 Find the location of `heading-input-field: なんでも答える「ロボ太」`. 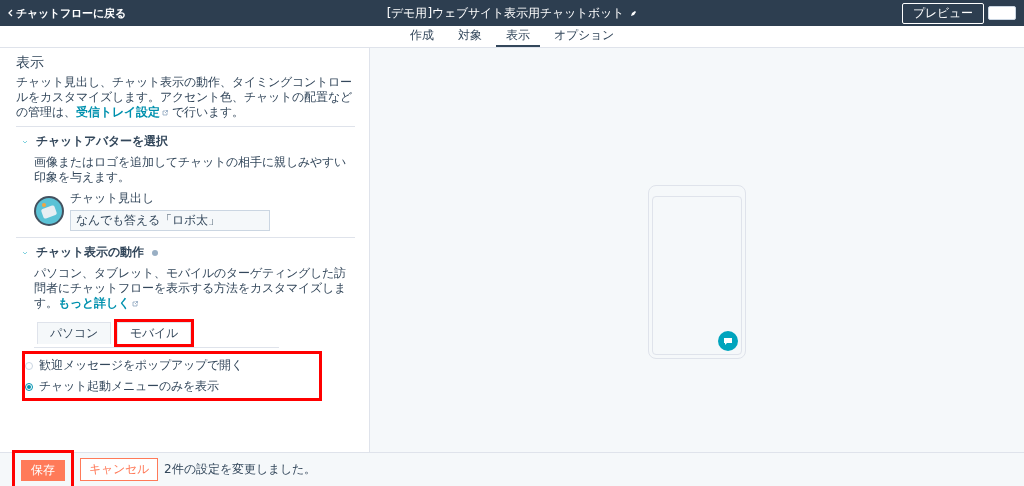

heading-input-field: なんでも答える「ロボ太」 is located at coordinates (170, 220).